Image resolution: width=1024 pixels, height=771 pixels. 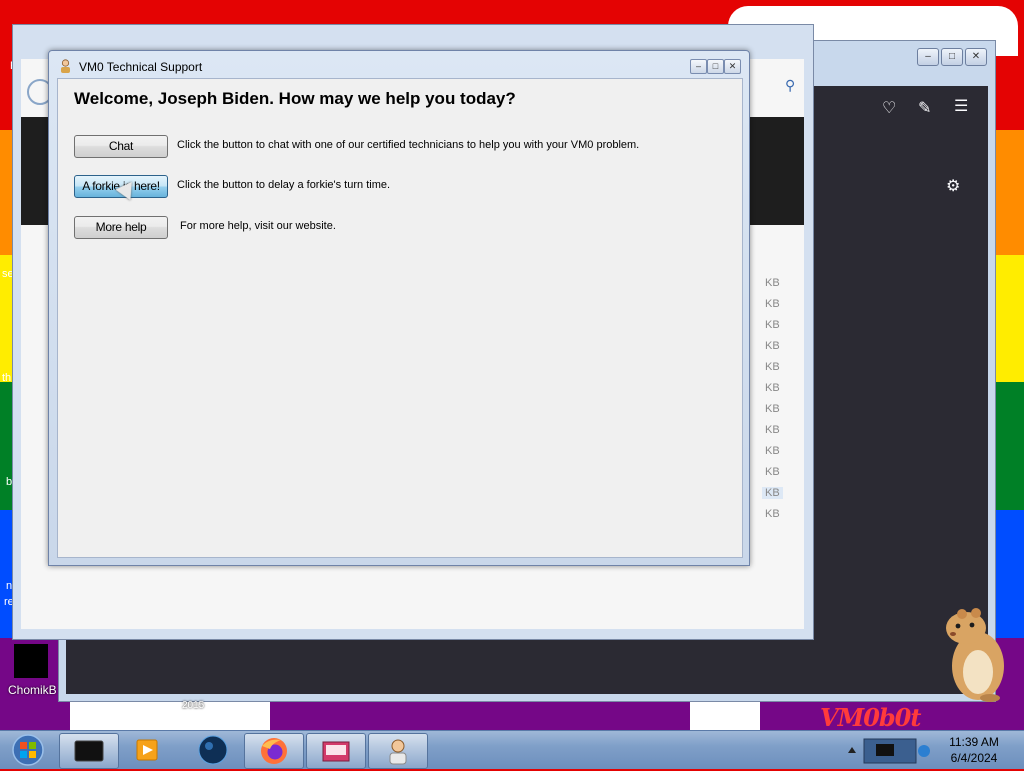 I want to click on chat-button: Chat, so click(x=121, y=146).